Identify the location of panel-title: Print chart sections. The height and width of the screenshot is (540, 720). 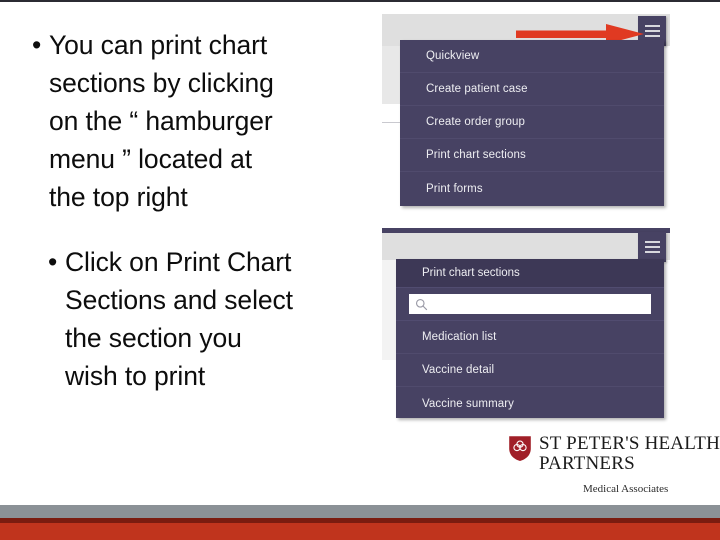
(530, 273).